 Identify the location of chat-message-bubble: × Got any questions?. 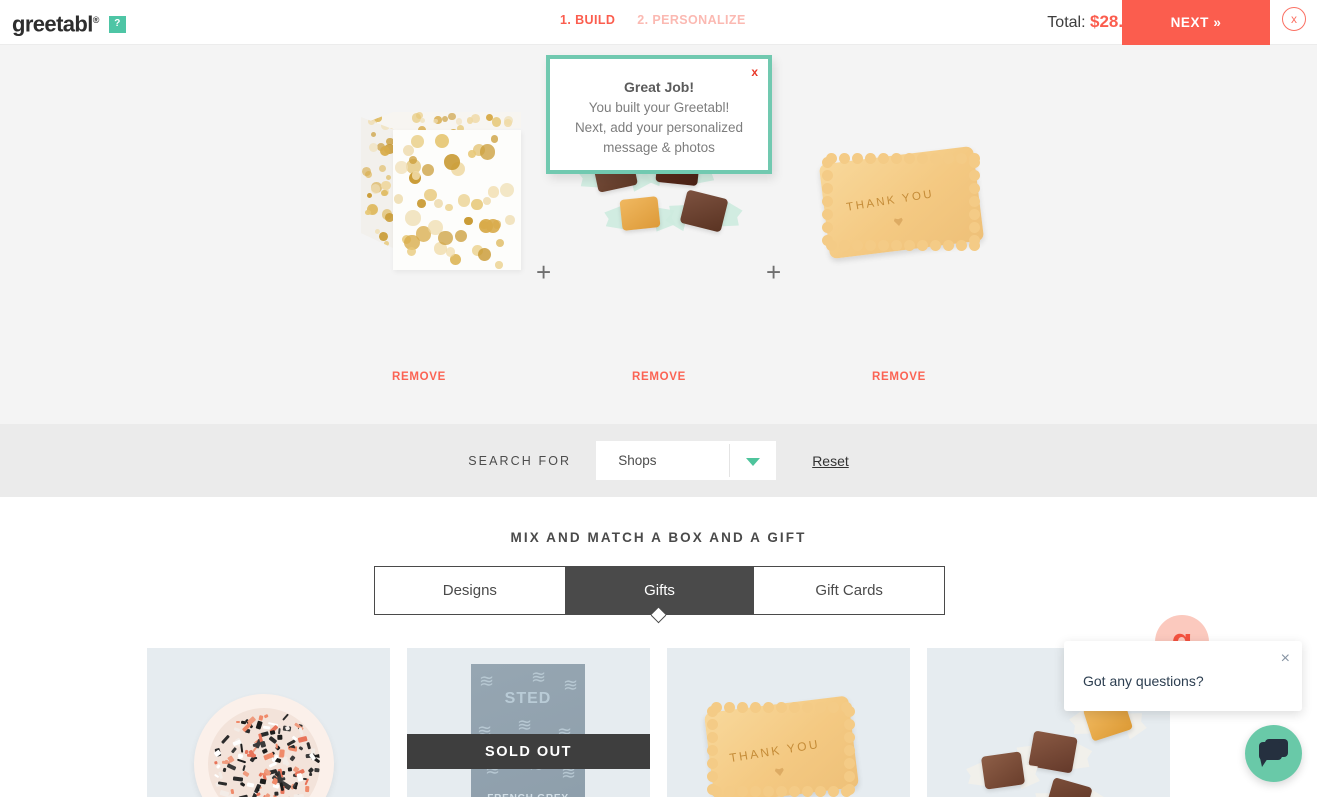
(1183, 676).